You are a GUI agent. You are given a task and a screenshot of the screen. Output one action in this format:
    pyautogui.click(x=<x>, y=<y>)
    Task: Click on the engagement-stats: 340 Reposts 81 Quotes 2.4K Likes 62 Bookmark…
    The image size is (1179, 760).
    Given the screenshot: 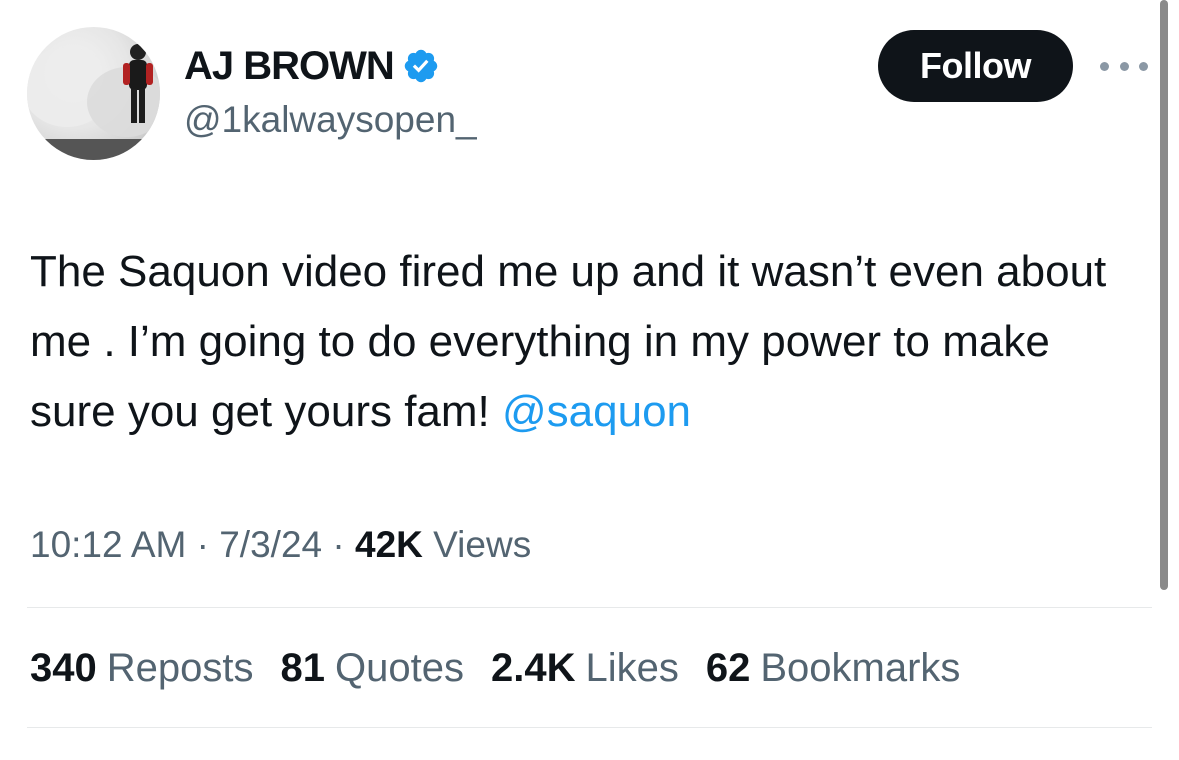 What is the action you would take?
    pyautogui.click(x=508, y=668)
    